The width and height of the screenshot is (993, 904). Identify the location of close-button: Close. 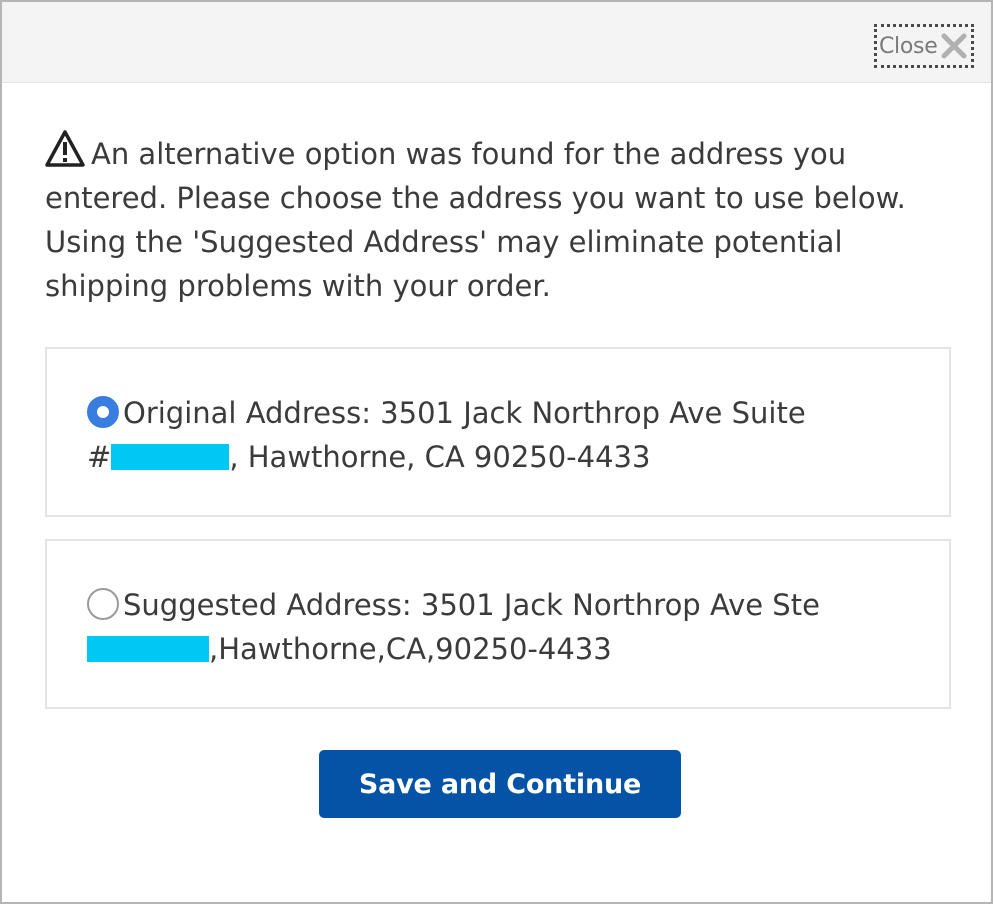
(924, 46).